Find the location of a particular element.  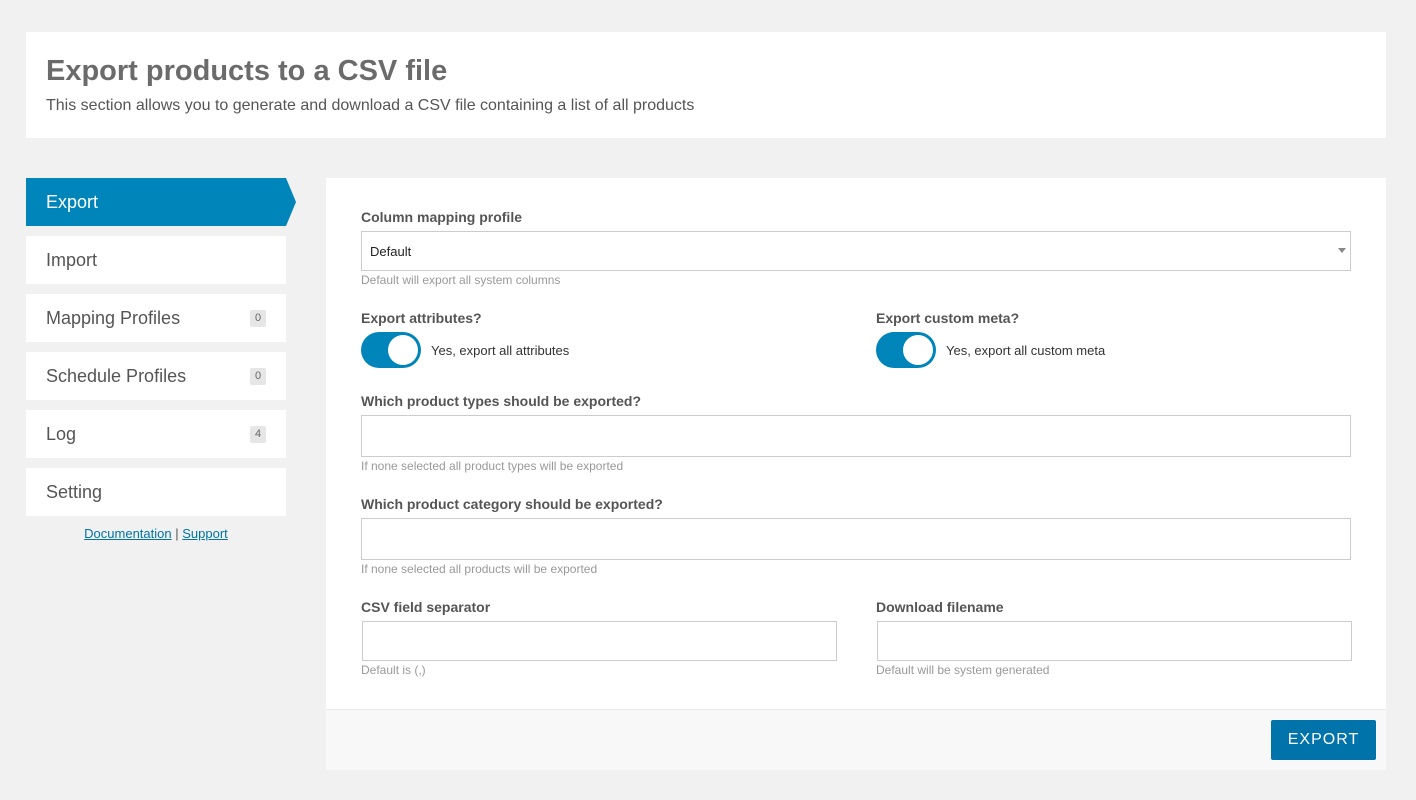

export-attributes-text: Yes, export all attributes is located at coordinates (500, 350).